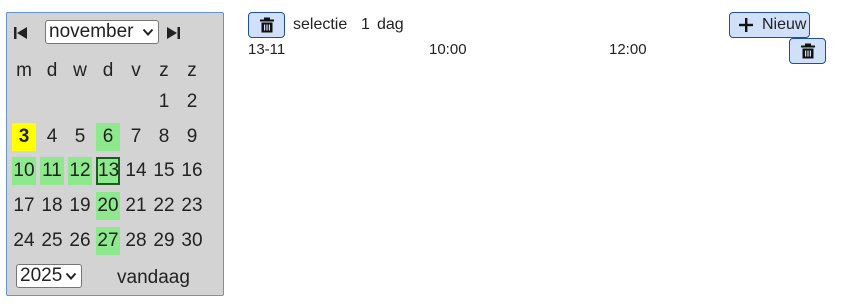  I want to click on calendar-day: 13, so click(108, 171).